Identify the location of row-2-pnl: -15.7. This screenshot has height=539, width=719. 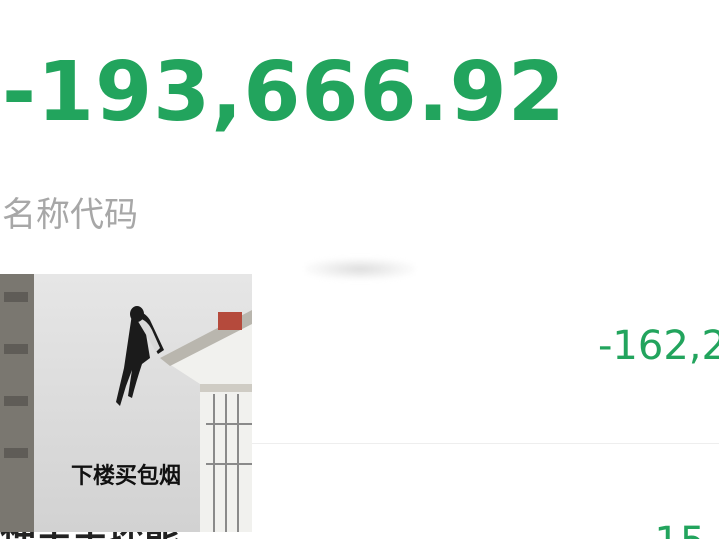
(679, 530).